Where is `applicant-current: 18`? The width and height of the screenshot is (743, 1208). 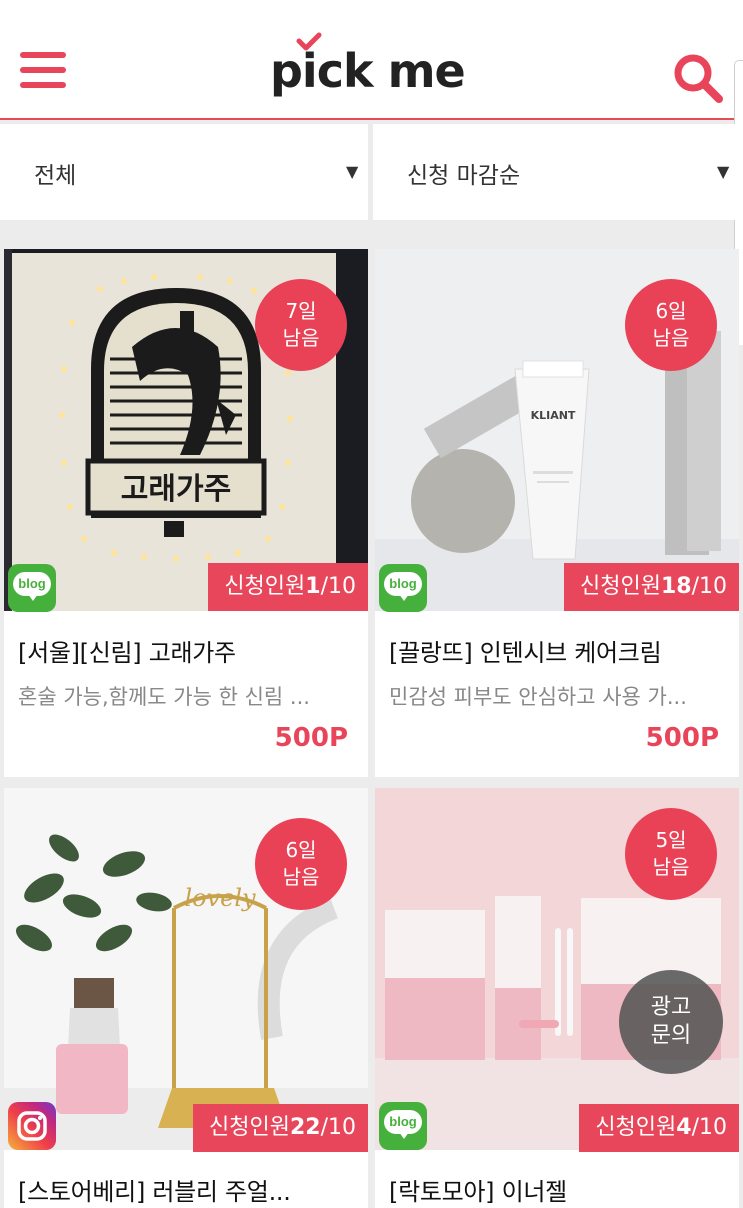
applicant-current: 18 is located at coordinates (676, 586).